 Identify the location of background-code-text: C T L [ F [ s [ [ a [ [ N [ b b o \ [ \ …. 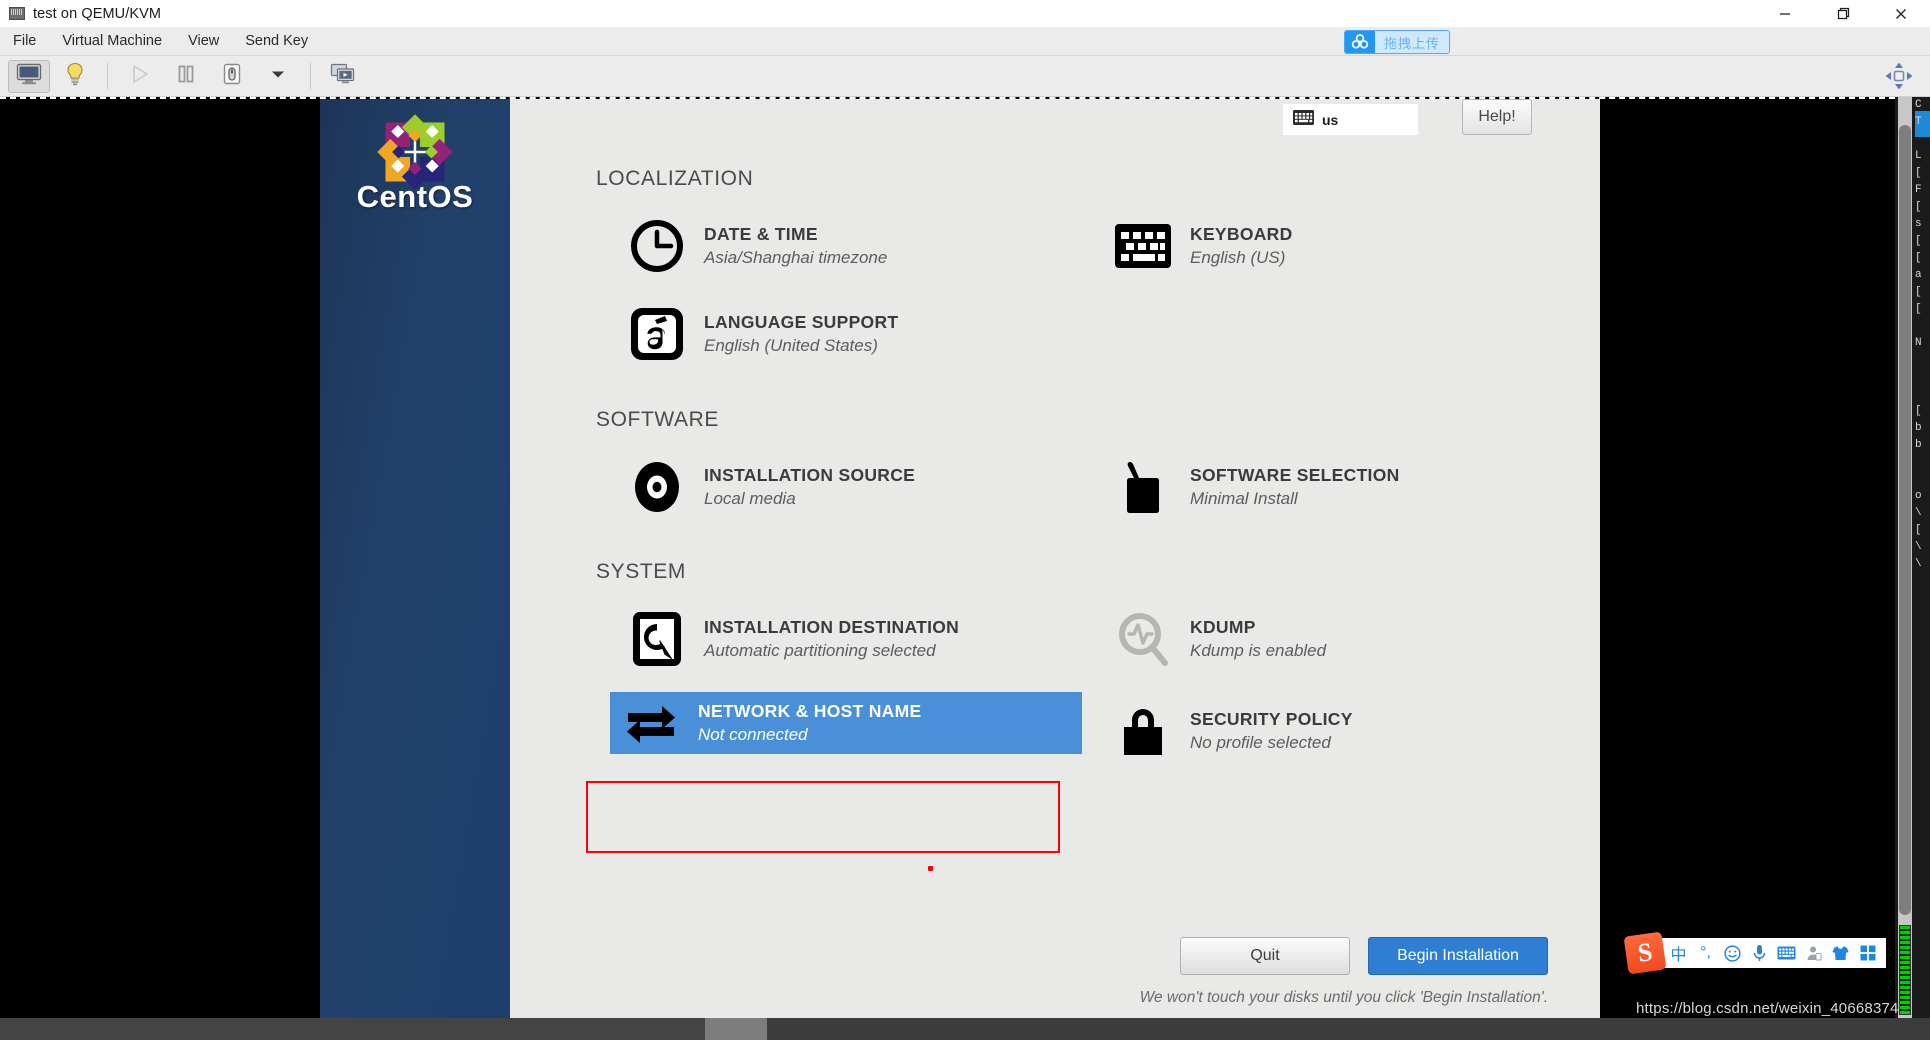
(1918, 334).